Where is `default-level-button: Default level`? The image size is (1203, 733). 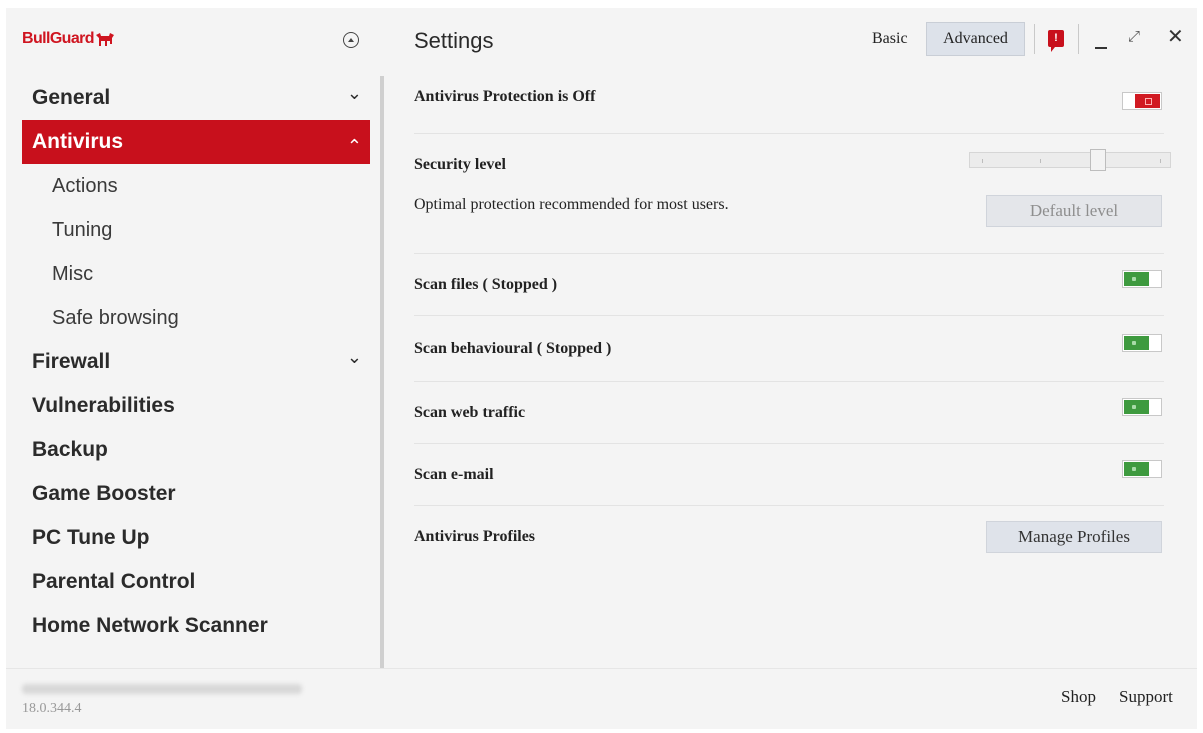
default-level-button: Default level is located at coordinates (1074, 211).